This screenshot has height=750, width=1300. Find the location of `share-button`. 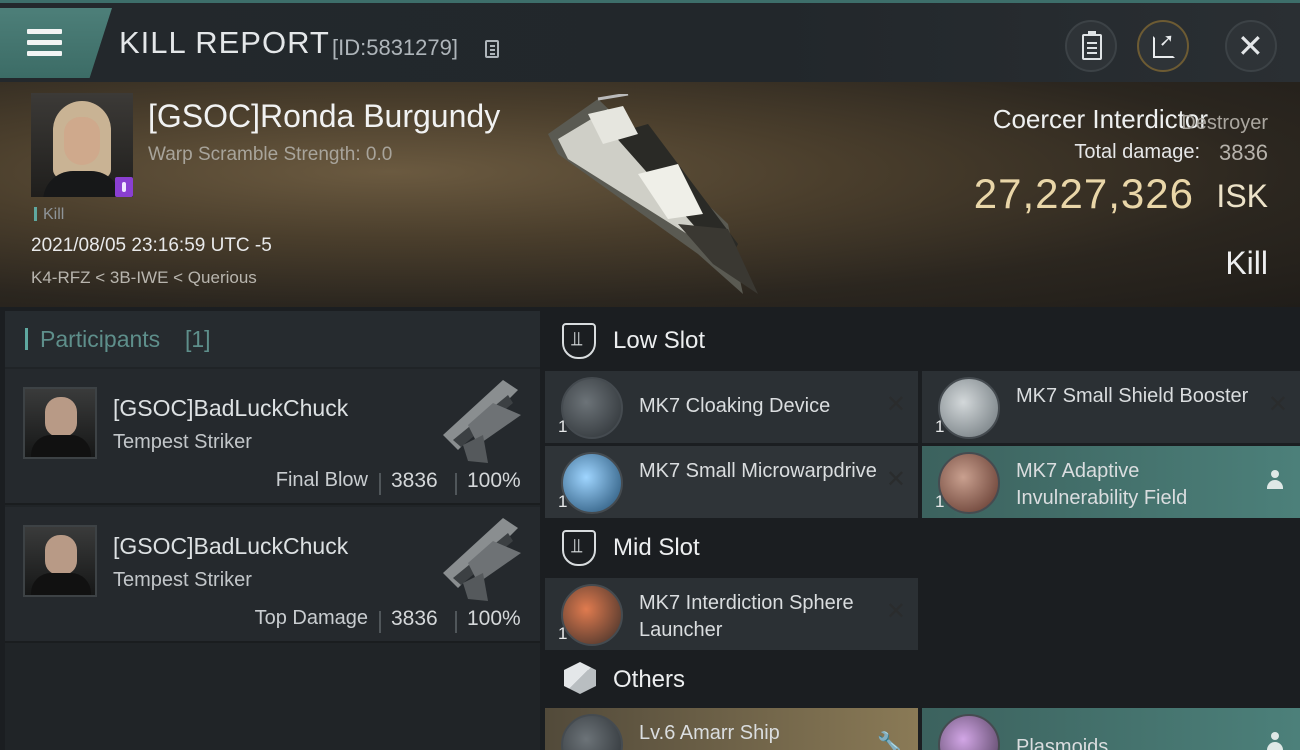

share-button is located at coordinates (1163, 46).